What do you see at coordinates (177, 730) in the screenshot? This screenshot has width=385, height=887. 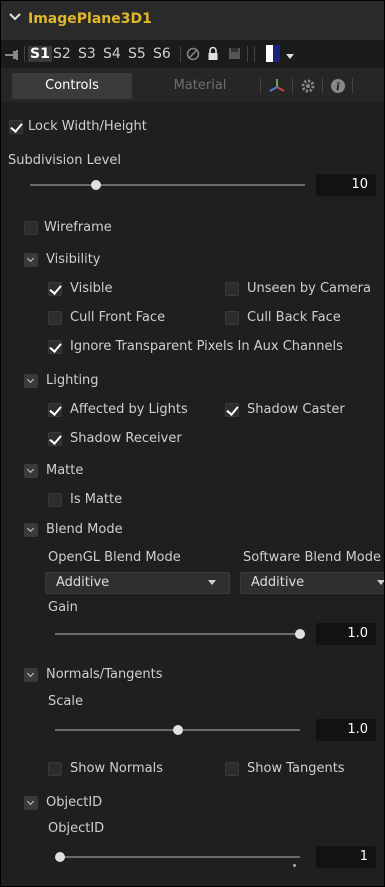 I see `scale-slider-knob` at bounding box center [177, 730].